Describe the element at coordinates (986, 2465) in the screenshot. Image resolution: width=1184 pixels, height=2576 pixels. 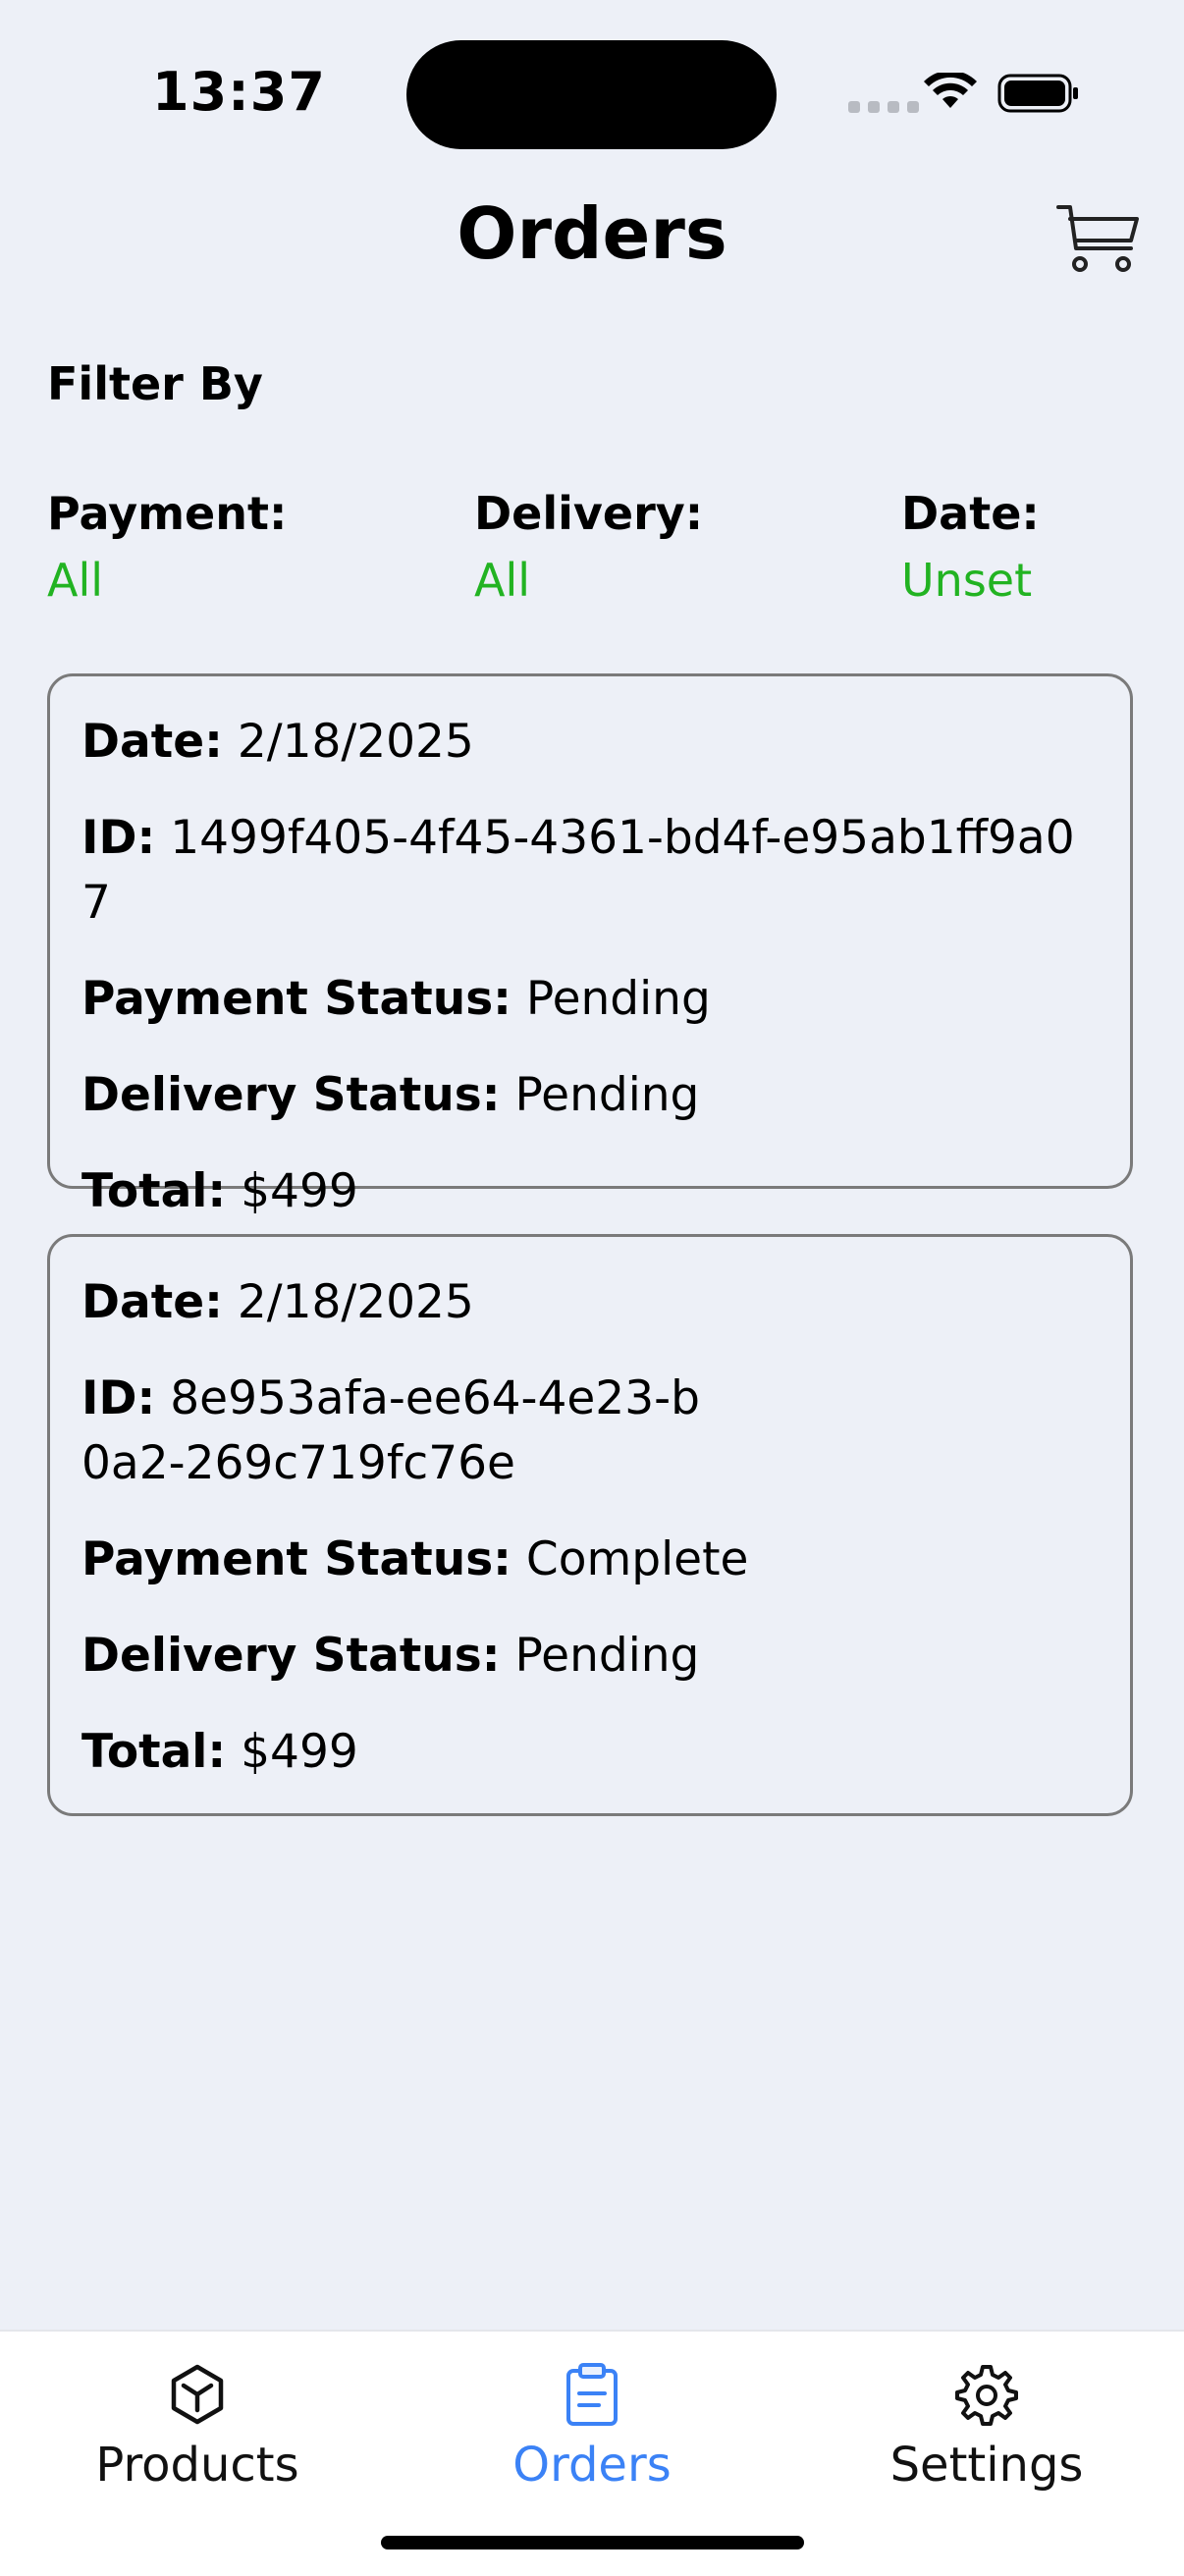
I see `tab-settings-label: Settings` at that location.